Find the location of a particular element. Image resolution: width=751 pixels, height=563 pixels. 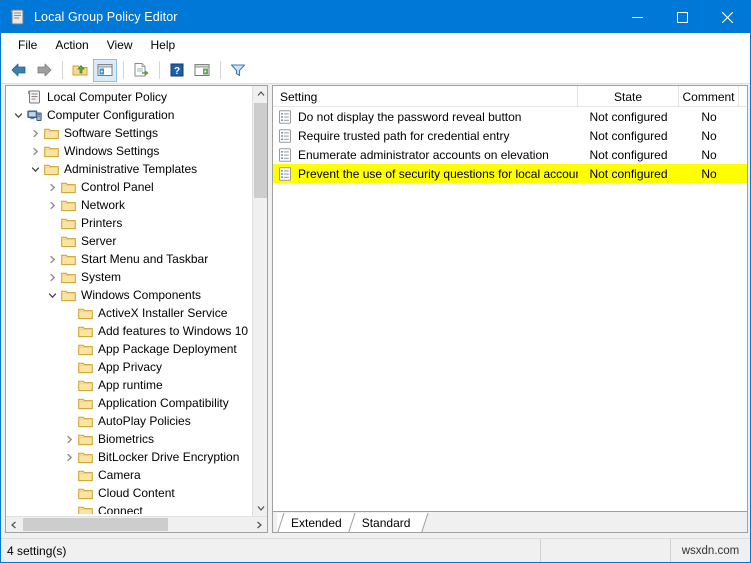

tree-item-windows-components: Windows Components is located at coordinates (129, 295).